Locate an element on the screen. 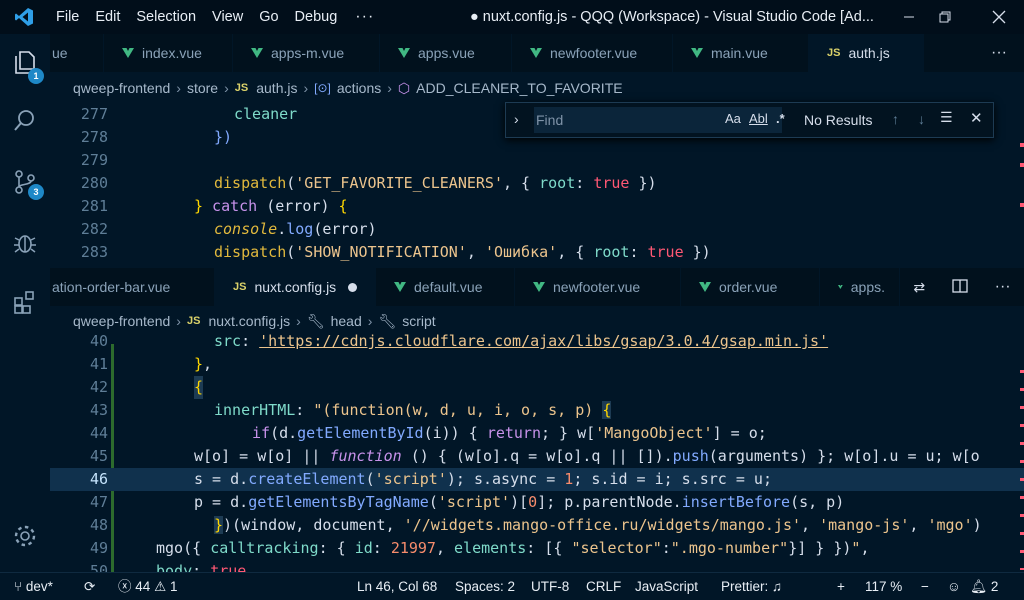 The image size is (1024, 600). restore-icon is located at coordinates (945, 17).